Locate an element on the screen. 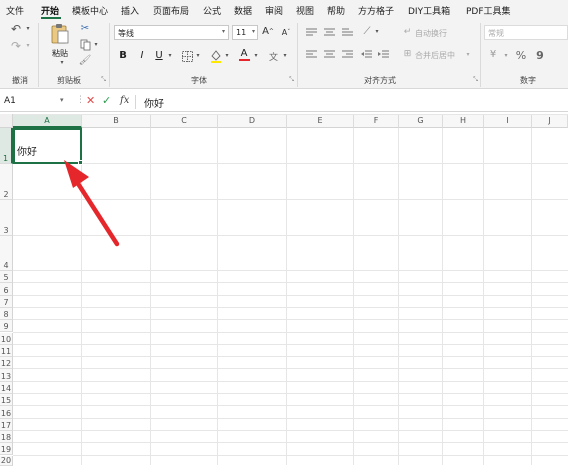 This screenshot has width=568, height=466. cancel-entry-icon: ✕ is located at coordinates (90, 100).